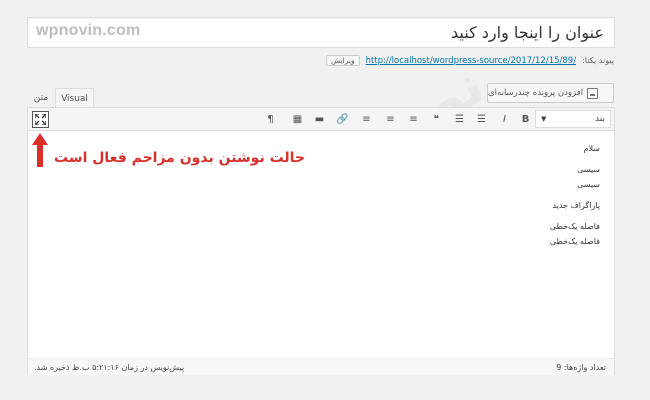 The height and width of the screenshot is (400, 650). Describe the element at coordinates (343, 60) in the screenshot. I see `permalink-edit-button: ویرایش` at that location.